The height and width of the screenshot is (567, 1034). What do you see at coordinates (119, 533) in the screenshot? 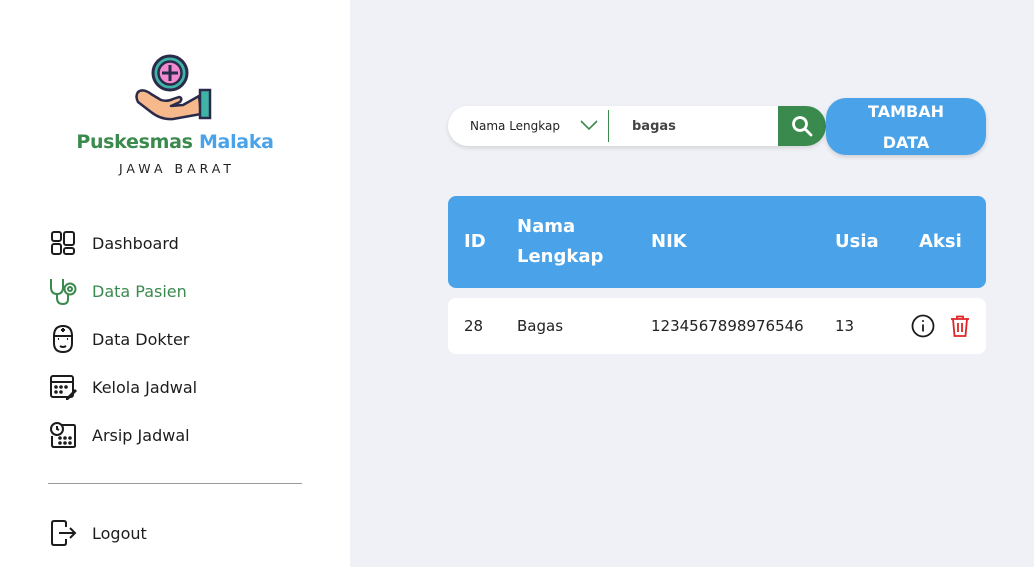
I see `logout-label: Logout` at bounding box center [119, 533].